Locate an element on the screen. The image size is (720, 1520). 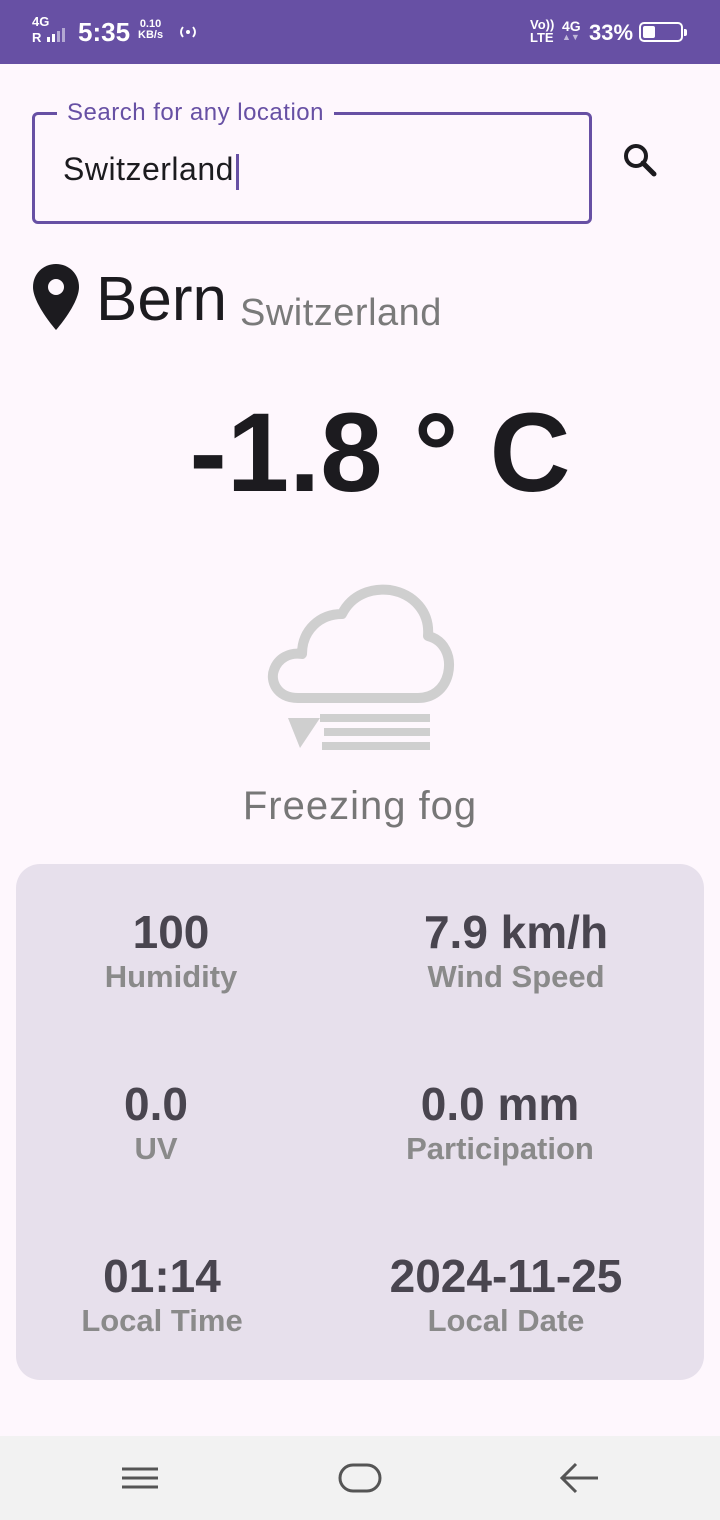
weather-condition: Freezing fog is located at coordinates (360, 806).